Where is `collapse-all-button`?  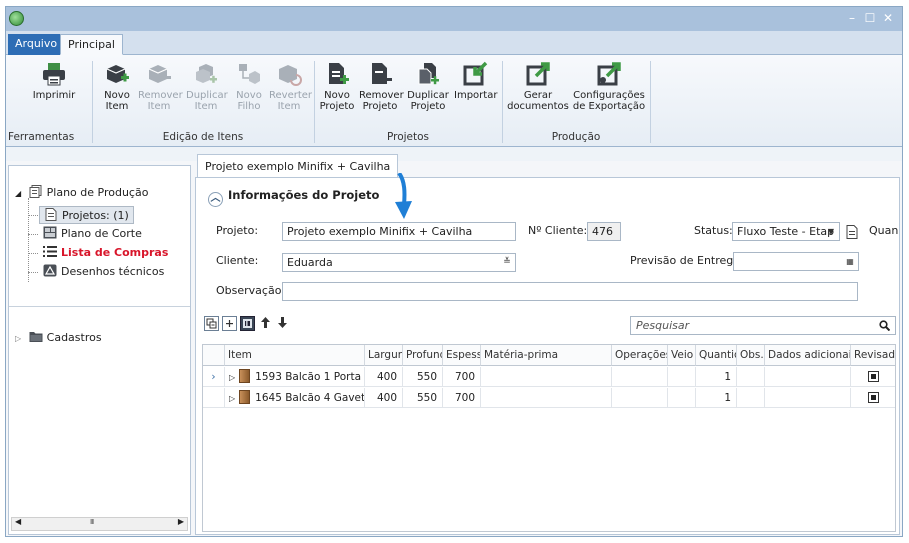 collapse-all-button is located at coordinates (211, 323).